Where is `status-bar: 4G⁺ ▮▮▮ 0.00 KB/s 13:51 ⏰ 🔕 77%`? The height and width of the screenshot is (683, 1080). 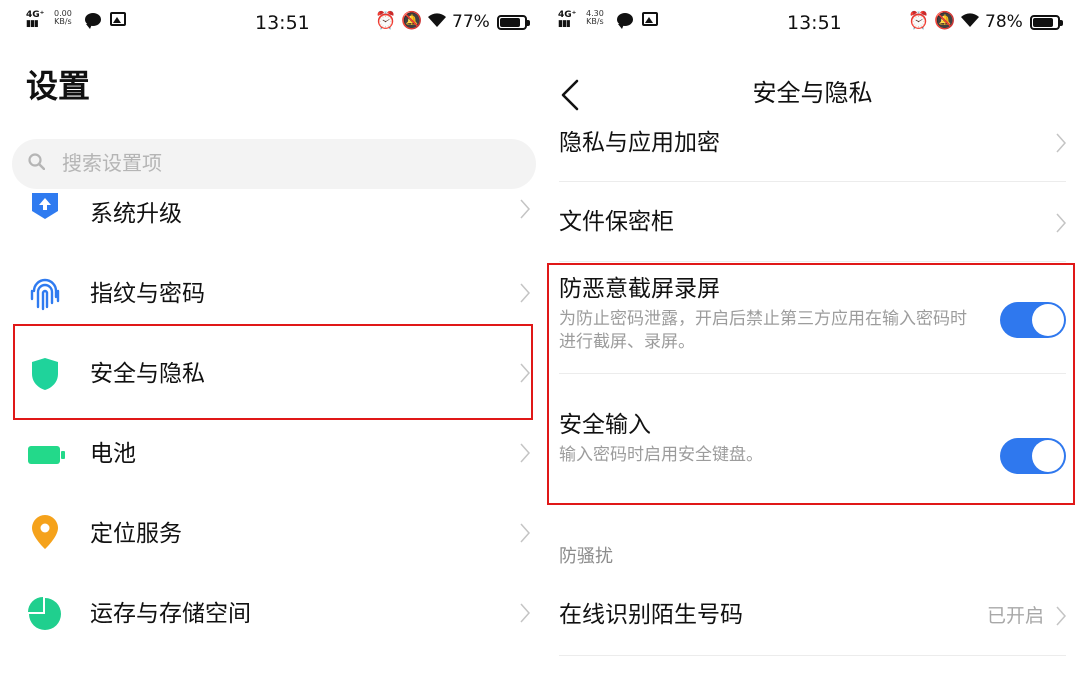
status-bar: 4G⁺ ▮▮▮ 0.00 KB/s 13:51 ⏰ 🔕 77% is located at coordinates (270, 23).